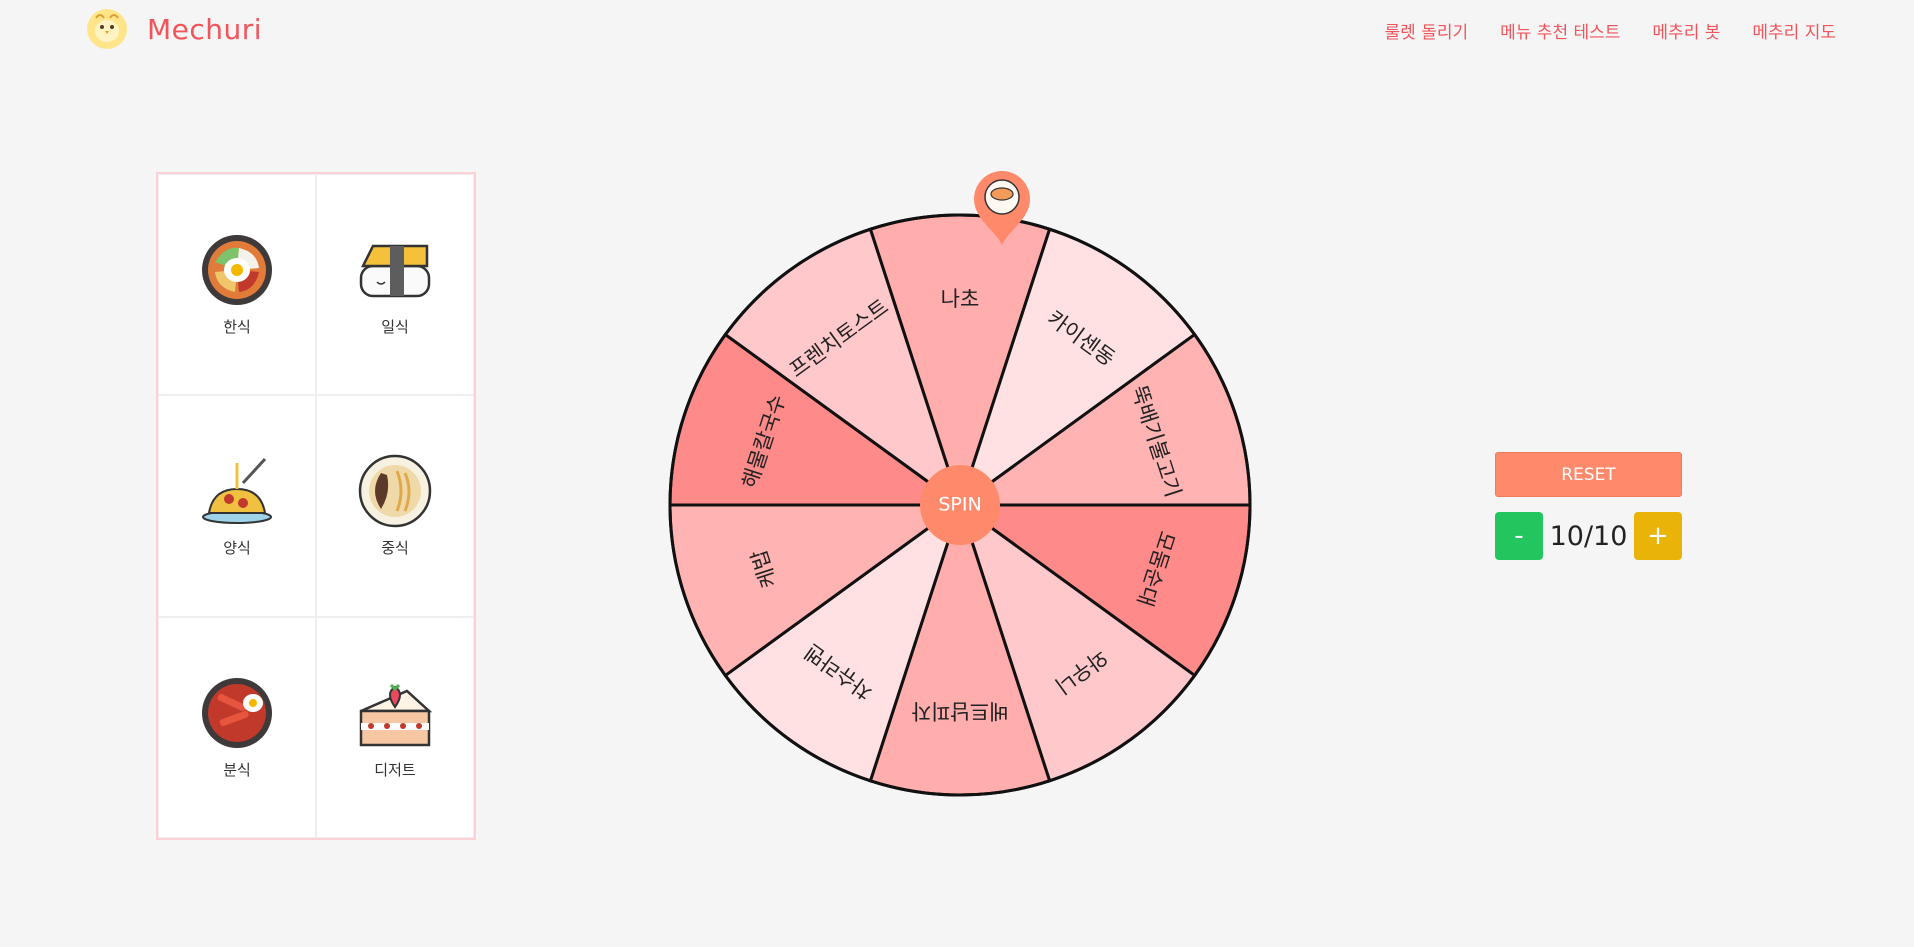 Image resolution: width=1914 pixels, height=947 pixels. What do you see at coordinates (1427, 30) in the screenshot?
I see `nav-roulette: 룰렛 돌리기` at bounding box center [1427, 30].